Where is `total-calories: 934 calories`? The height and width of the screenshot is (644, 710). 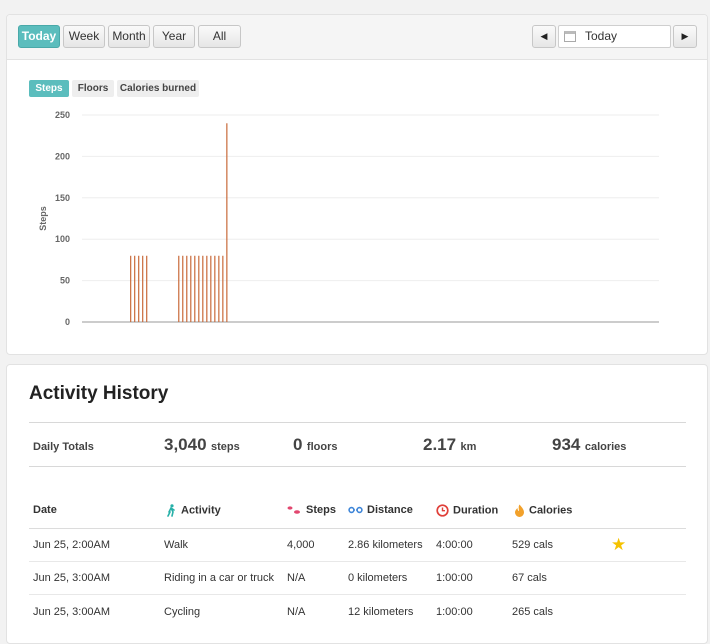 total-calories: 934 calories is located at coordinates (589, 445).